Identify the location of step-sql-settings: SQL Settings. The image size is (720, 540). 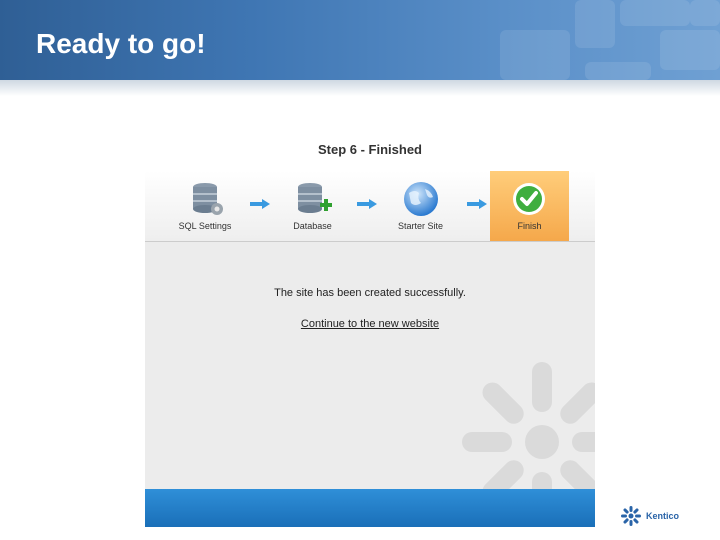
(205, 206).